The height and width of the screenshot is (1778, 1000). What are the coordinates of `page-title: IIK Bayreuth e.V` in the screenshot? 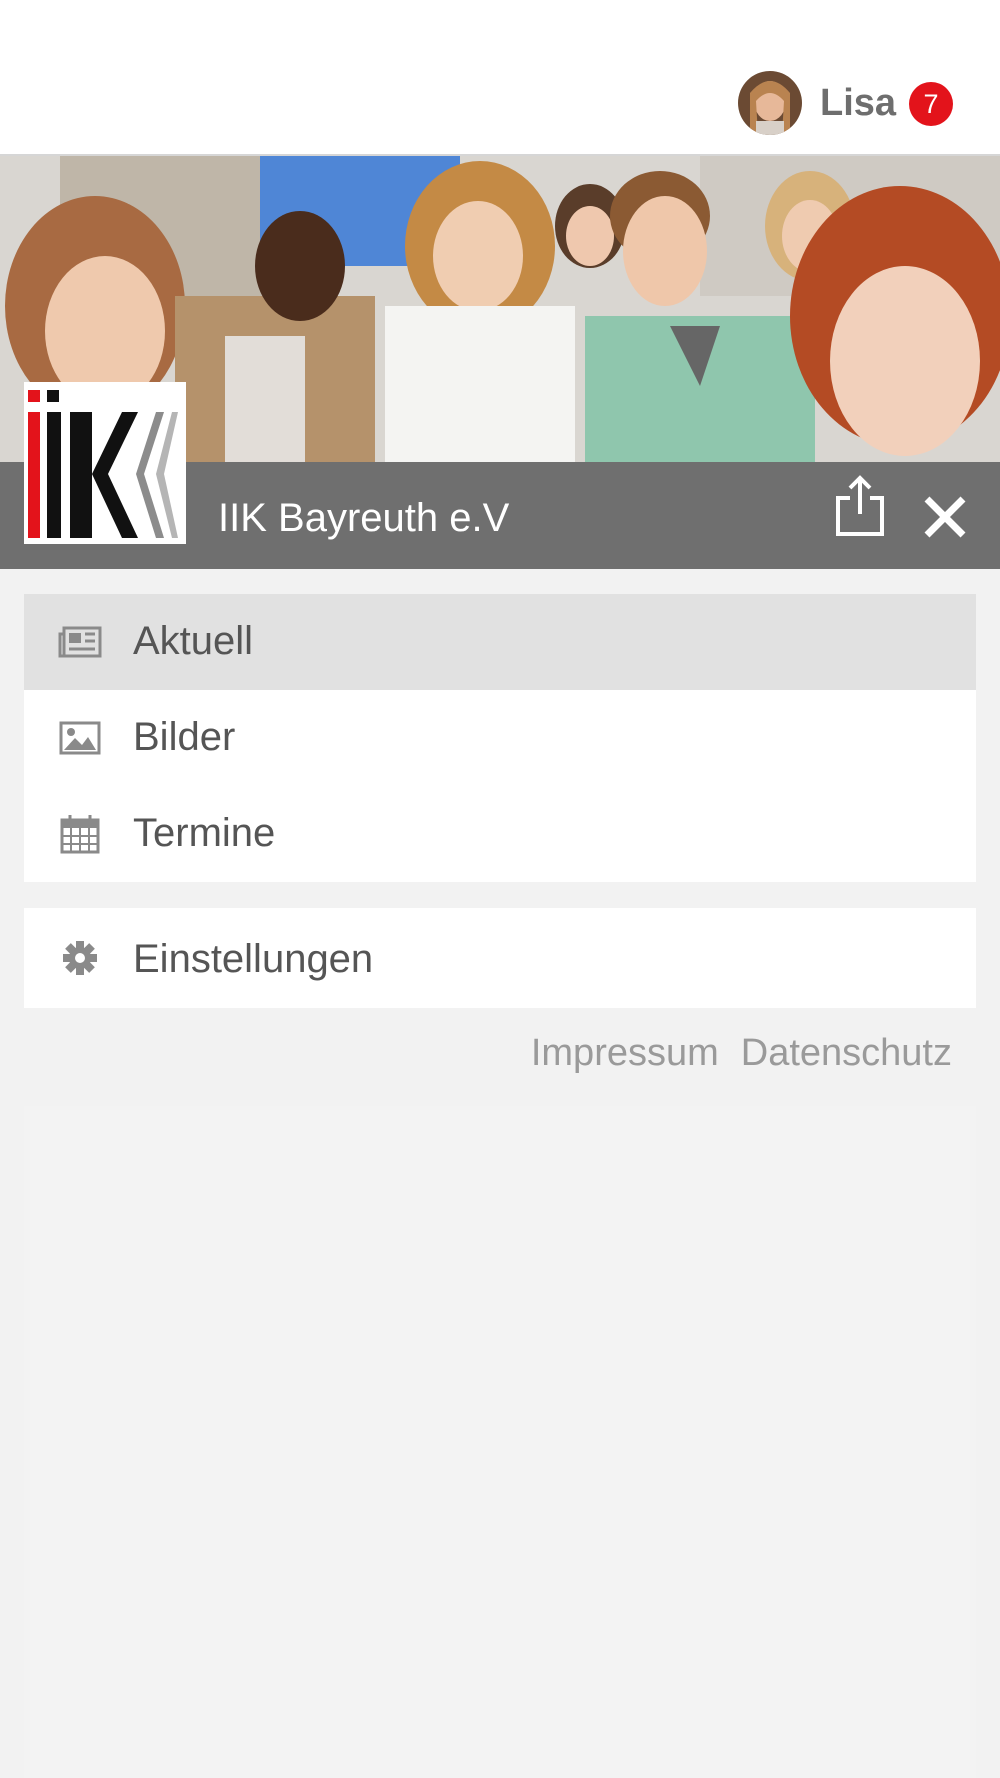 It's located at (364, 518).